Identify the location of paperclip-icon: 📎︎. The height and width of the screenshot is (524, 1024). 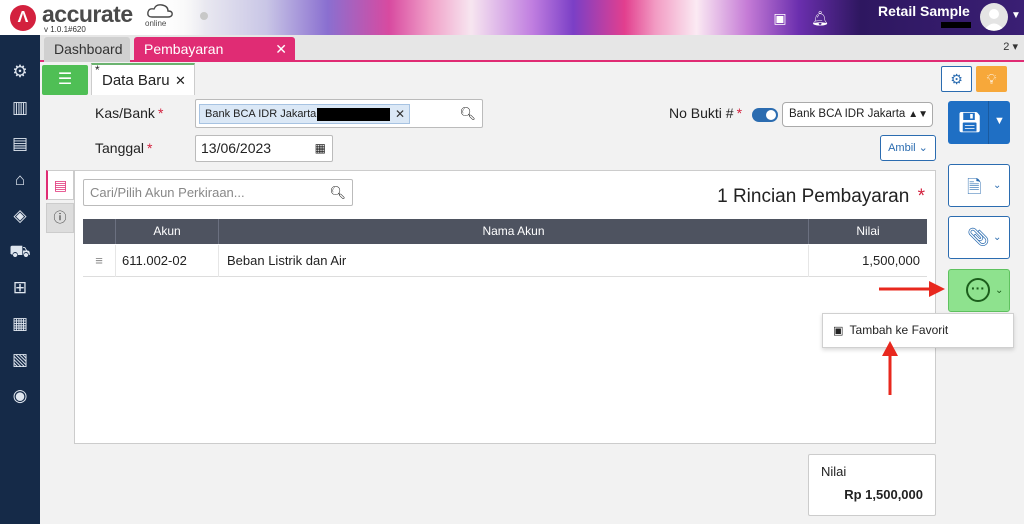
(978, 237).